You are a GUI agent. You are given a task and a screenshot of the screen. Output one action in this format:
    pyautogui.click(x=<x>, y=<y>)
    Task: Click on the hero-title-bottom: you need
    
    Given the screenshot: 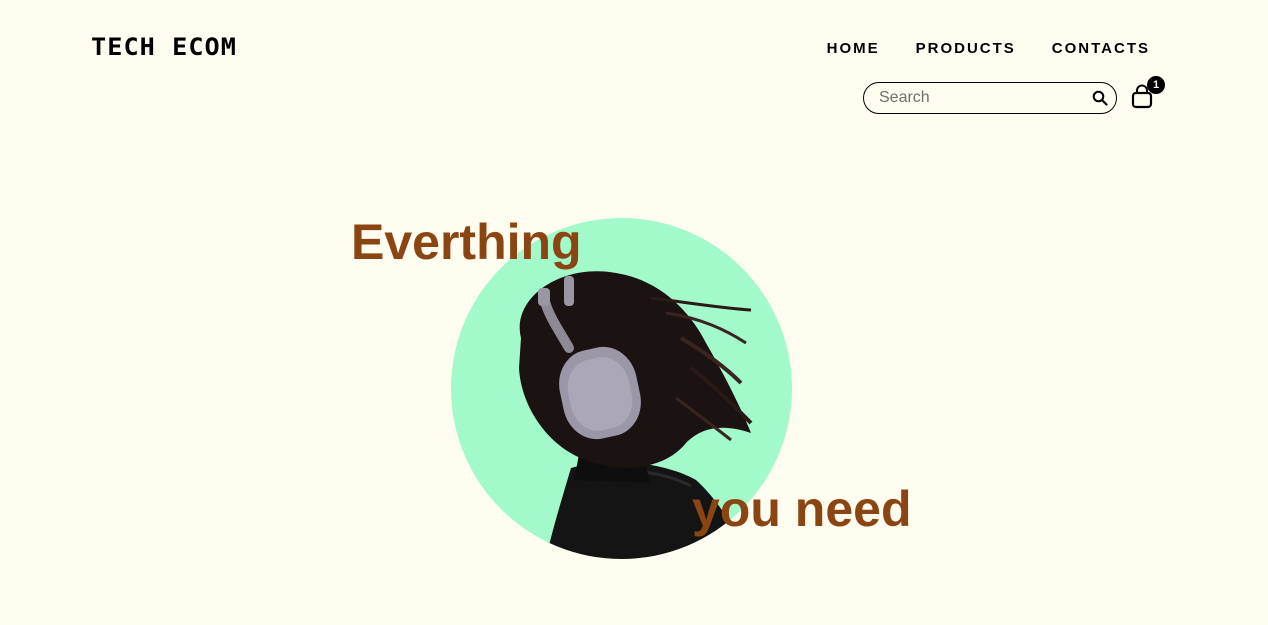 What is the action you would take?
    pyautogui.click(x=802, y=509)
    